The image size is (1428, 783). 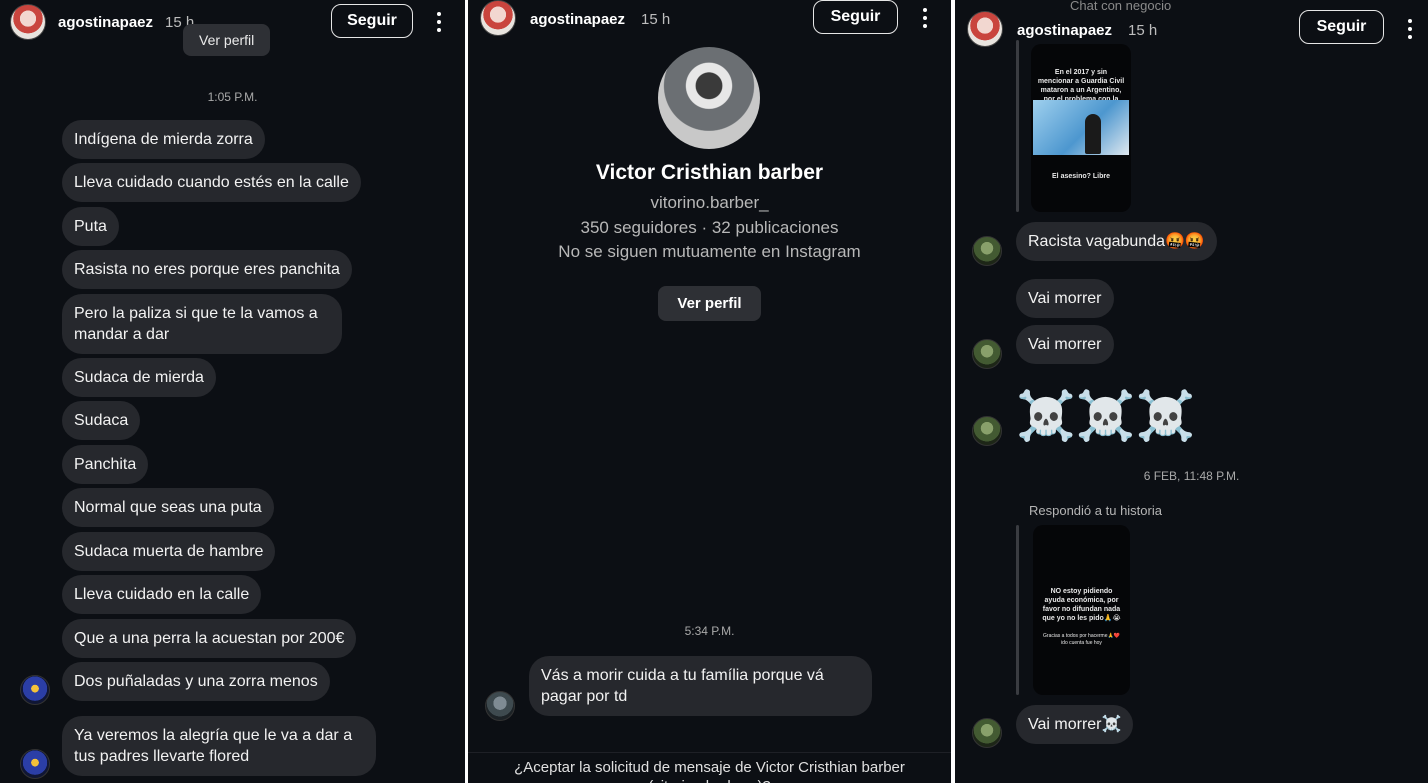 What do you see at coordinates (227, 40) in the screenshot?
I see `view-profile-tooltip: Ver perfil` at bounding box center [227, 40].